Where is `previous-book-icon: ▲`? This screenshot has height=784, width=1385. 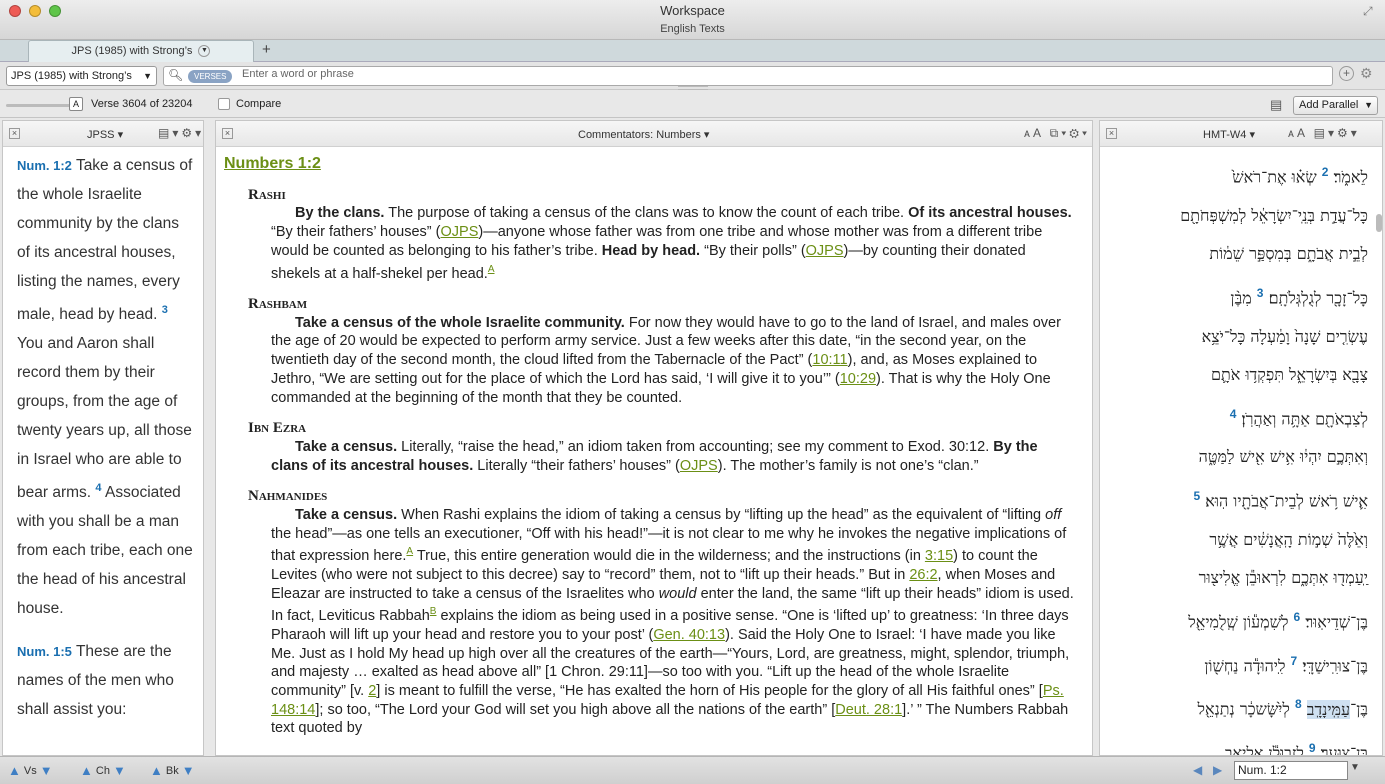 previous-book-icon: ▲ is located at coordinates (156, 770).